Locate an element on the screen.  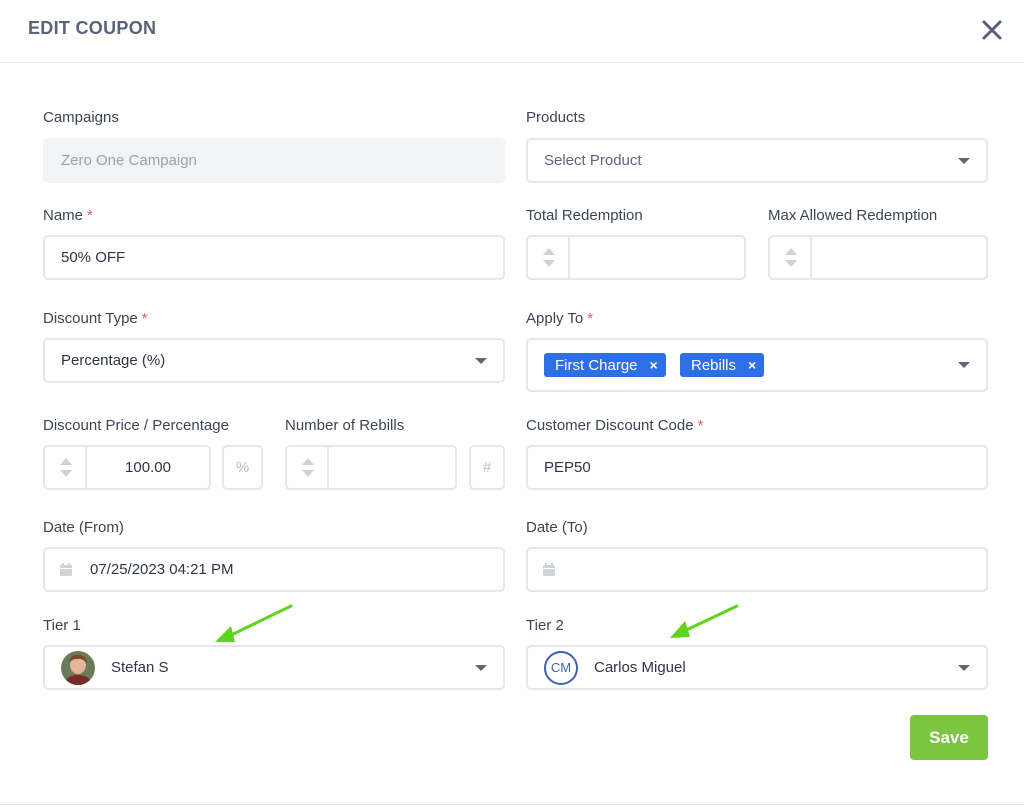
apply-to-multiselect: First Charge × Rebills × is located at coordinates (757, 365).